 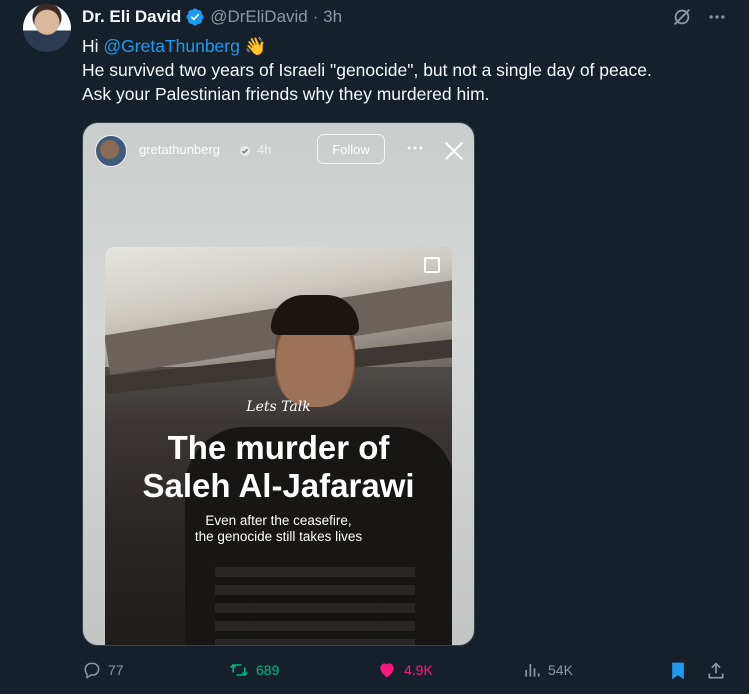 I want to click on reply-icon, so click(x=92, y=670).